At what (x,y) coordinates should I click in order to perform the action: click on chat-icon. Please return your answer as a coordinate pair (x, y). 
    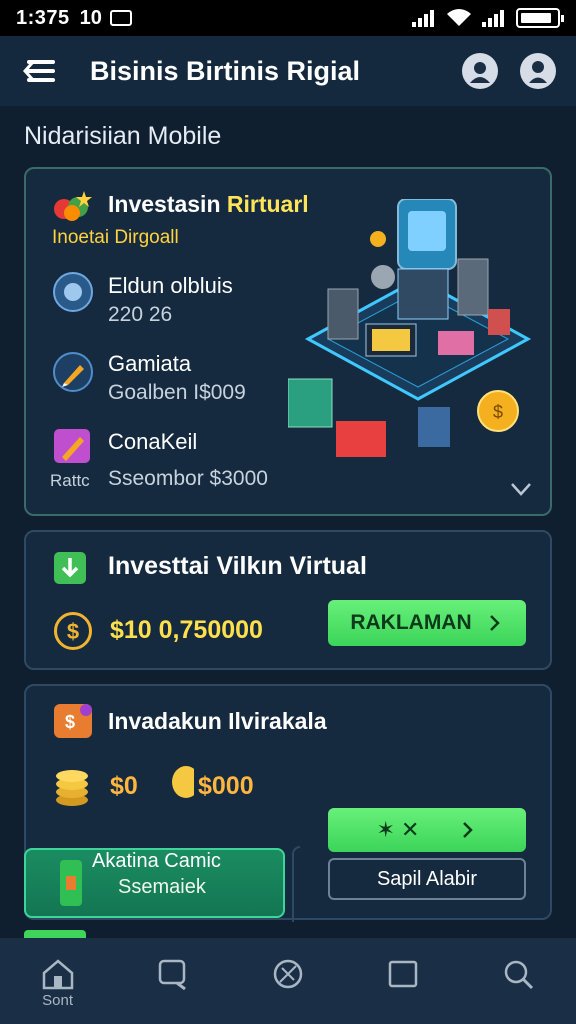
    Looking at the image, I should click on (172, 974).